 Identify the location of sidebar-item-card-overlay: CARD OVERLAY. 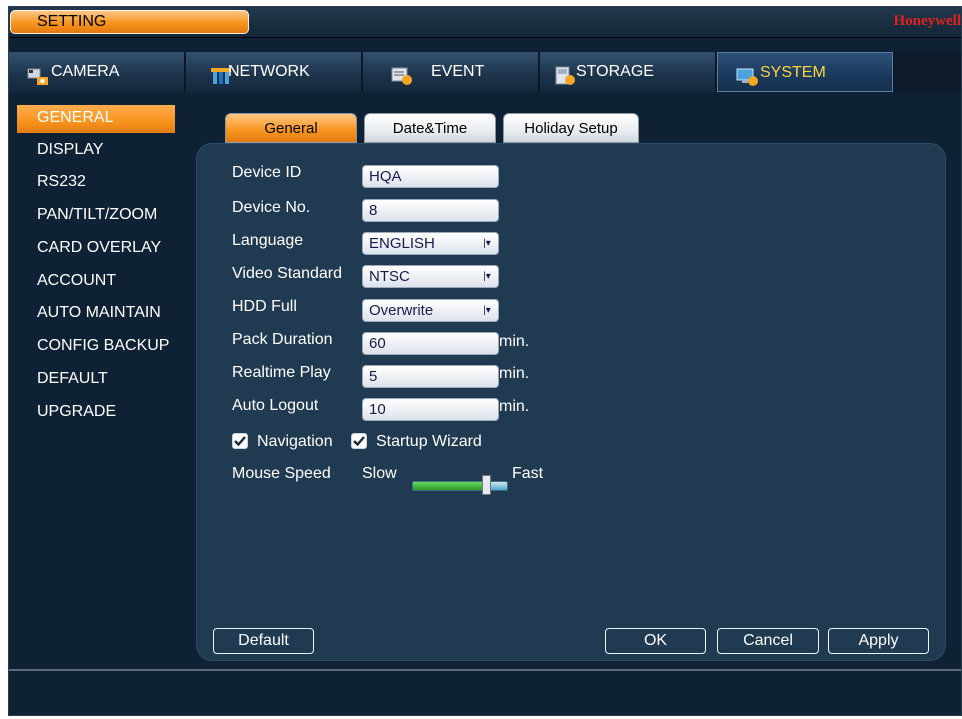
(96, 249).